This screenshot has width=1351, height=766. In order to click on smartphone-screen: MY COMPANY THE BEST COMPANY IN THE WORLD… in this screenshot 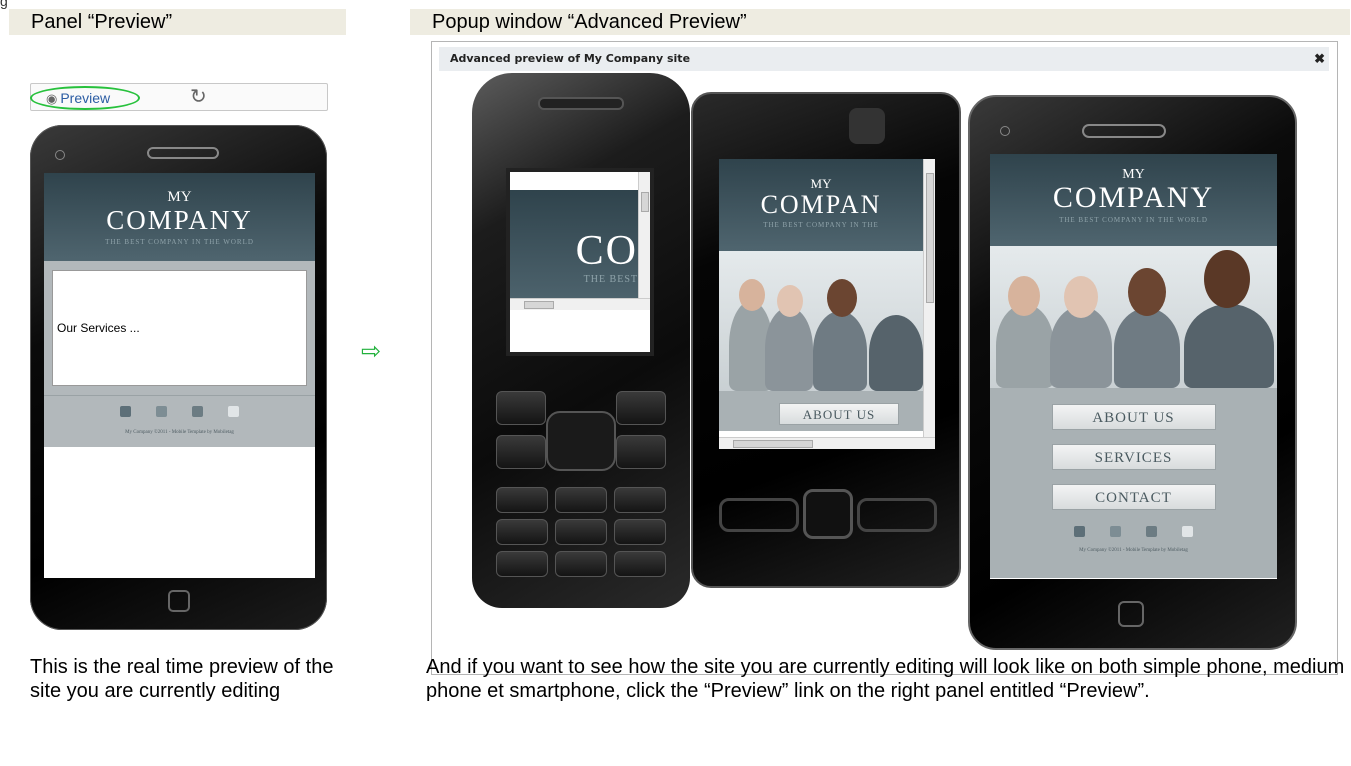, I will do `click(1133, 366)`.